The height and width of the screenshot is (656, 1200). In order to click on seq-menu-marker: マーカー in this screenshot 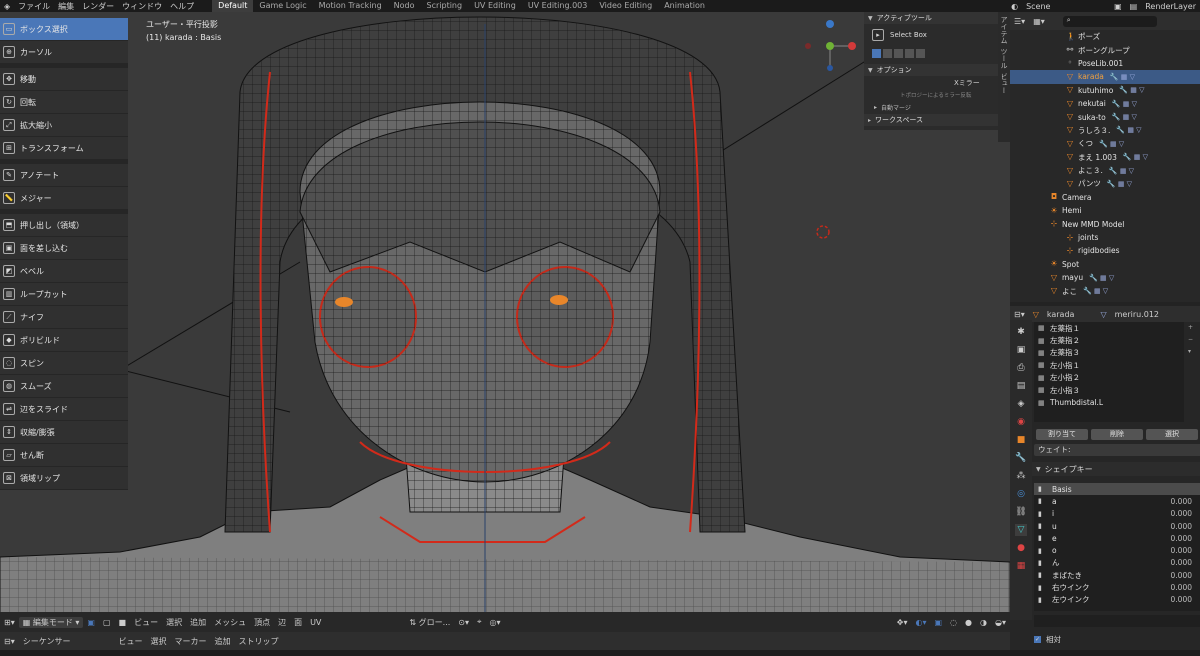, I will do `click(190, 641)`.